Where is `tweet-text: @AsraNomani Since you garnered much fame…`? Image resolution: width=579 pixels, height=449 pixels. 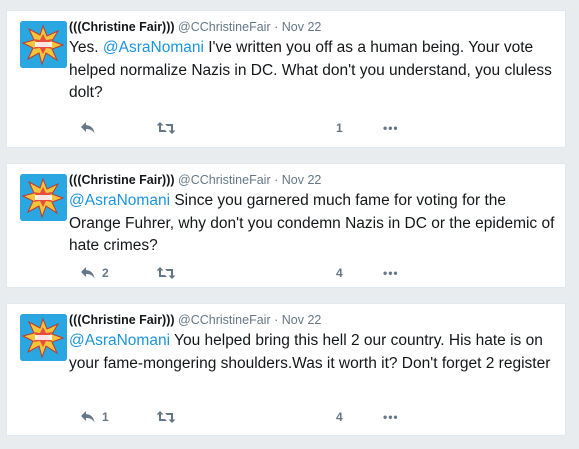 tweet-text: @AsraNomani Since you garnered much fame… is located at coordinates (312, 224).